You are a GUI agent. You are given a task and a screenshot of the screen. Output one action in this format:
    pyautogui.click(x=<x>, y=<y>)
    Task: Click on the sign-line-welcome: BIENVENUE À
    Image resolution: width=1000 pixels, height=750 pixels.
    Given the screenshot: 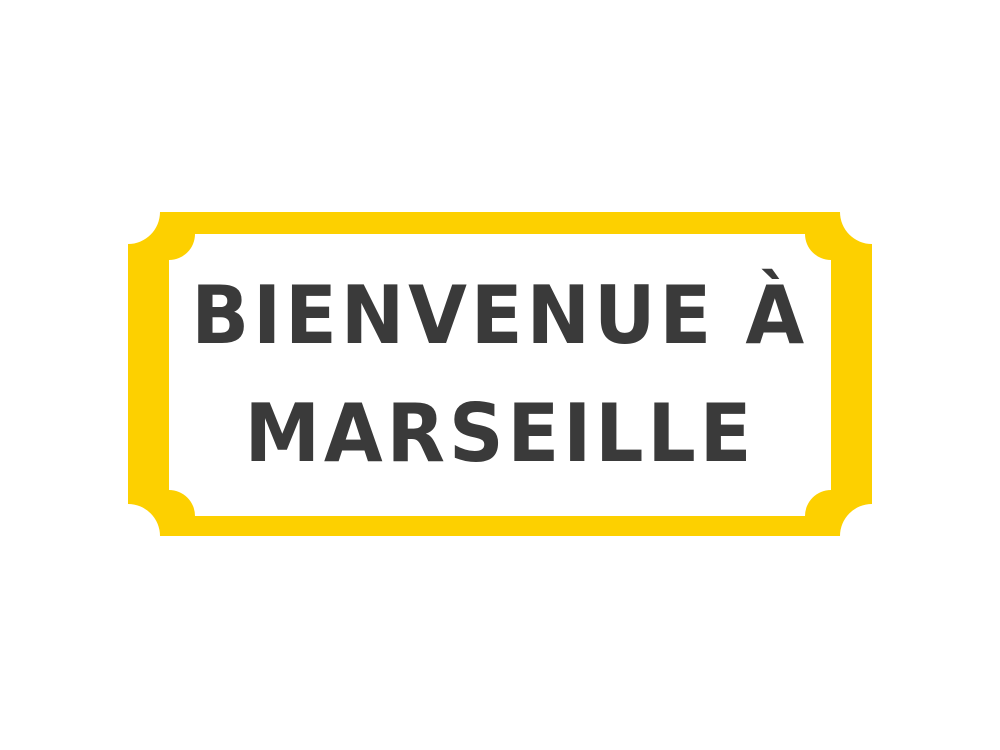 What is the action you would take?
    pyautogui.click(x=500, y=315)
    